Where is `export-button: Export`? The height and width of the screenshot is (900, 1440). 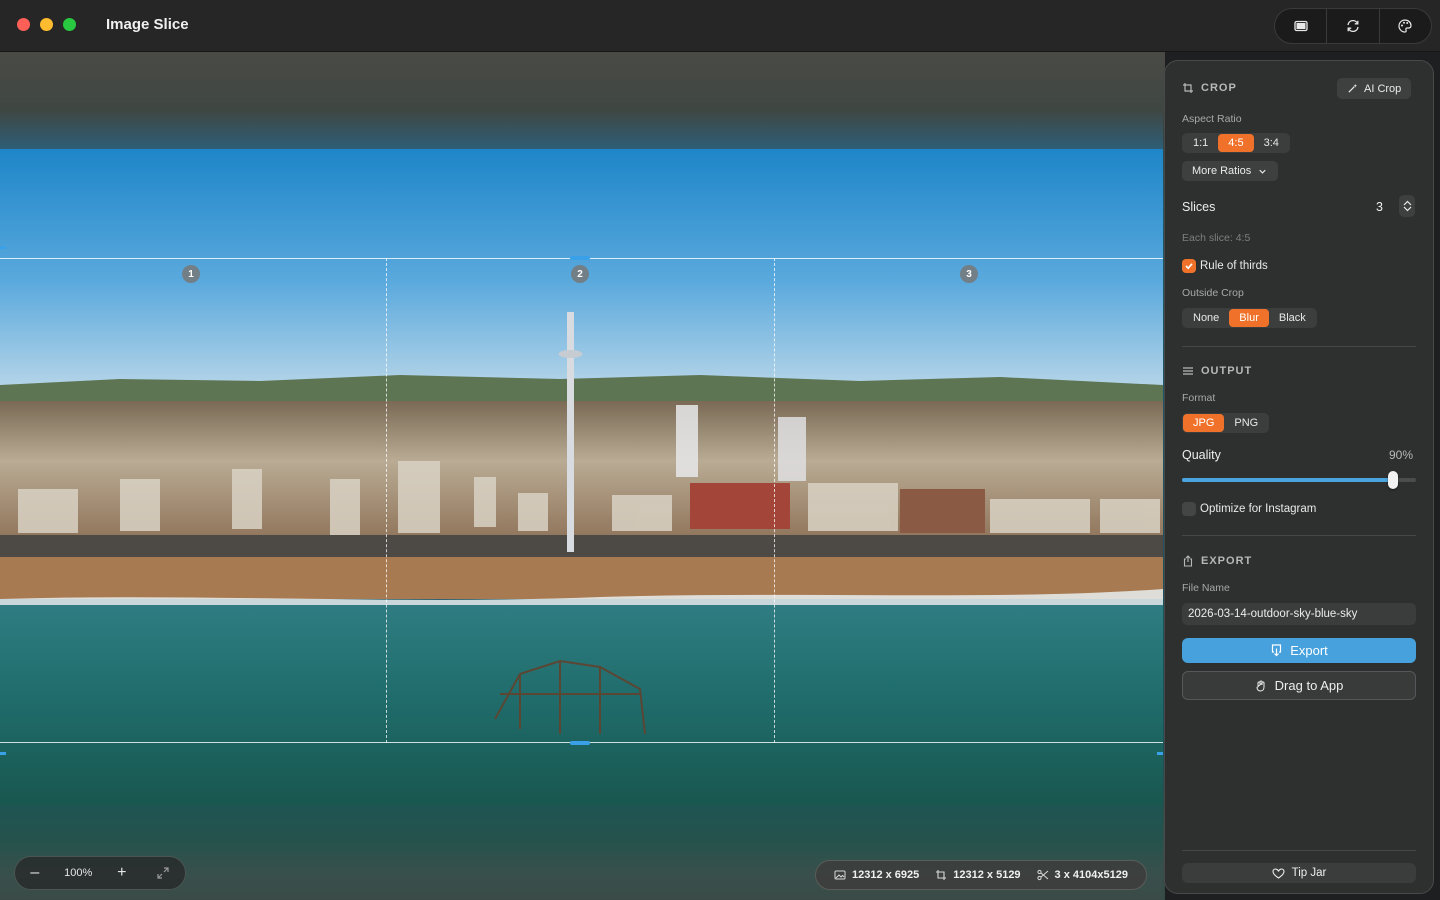 export-button: Export is located at coordinates (1299, 650).